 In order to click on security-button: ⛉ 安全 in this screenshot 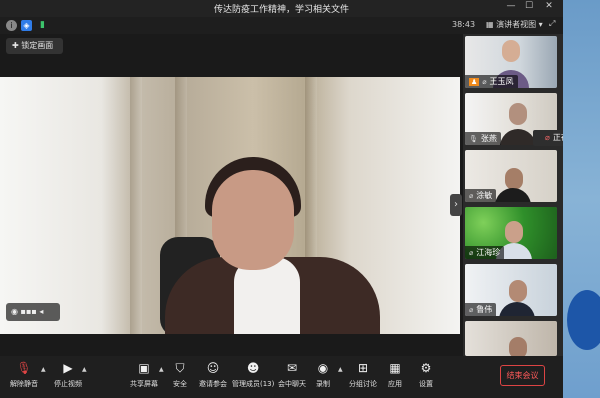, I will do `click(180, 374)`.